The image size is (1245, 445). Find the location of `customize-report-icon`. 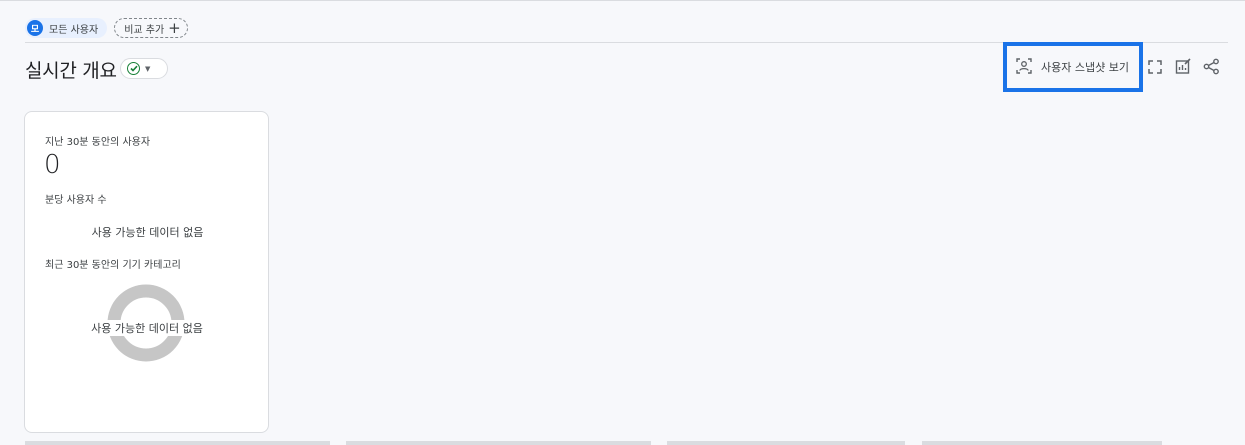

customize-report-icon is located at coordinates (1183, 66).